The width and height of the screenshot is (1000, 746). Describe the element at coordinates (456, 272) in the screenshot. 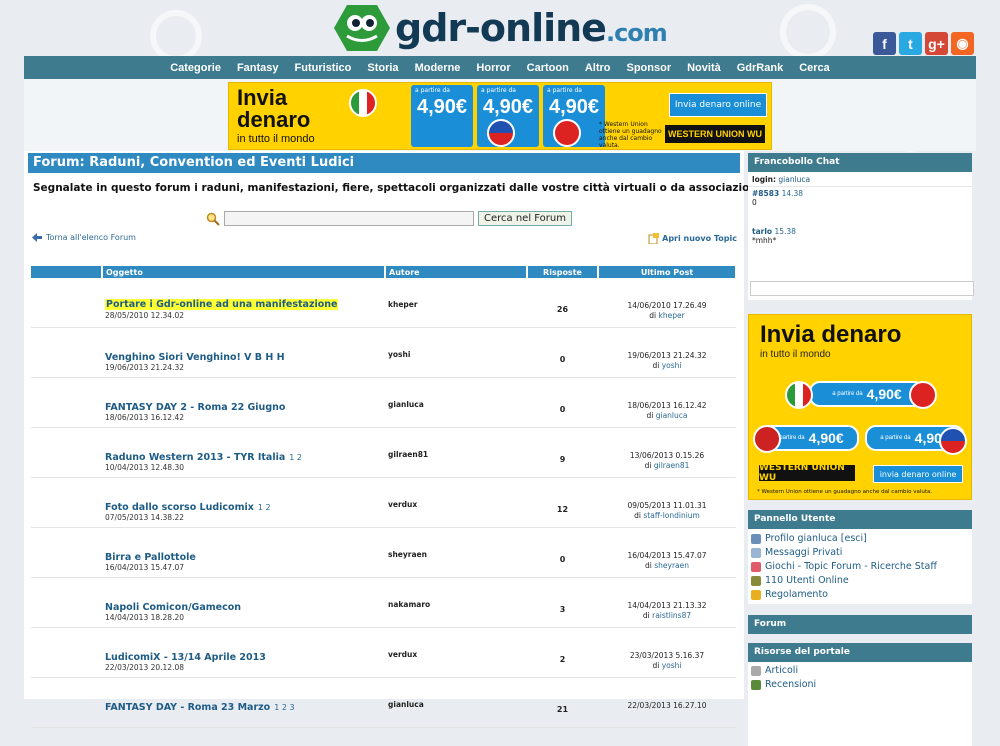

I see `header-author: Autore` at that location.